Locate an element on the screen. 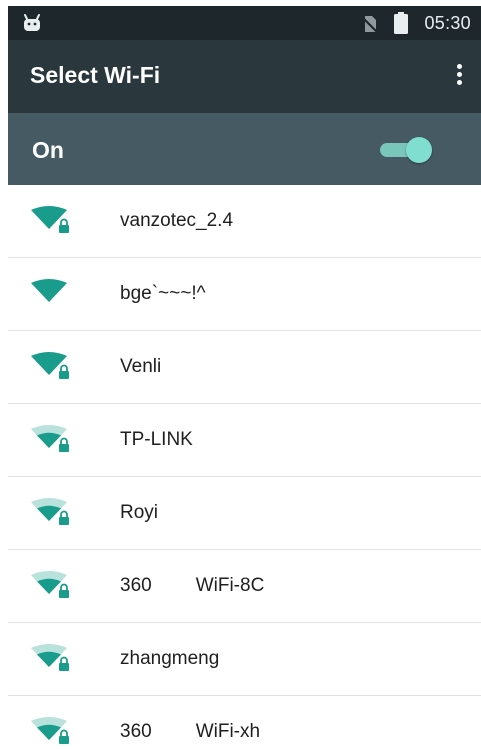 This screenshot has height=749, width=481. wifi-network-name: vanzotec_2.4 is located at coordinates (177, 220).